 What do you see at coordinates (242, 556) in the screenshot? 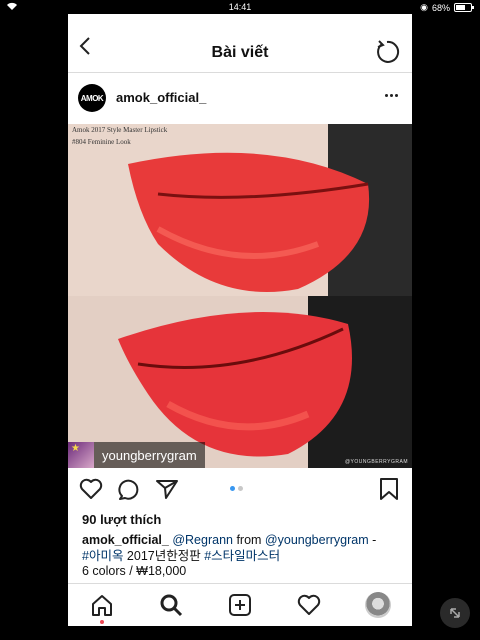
I see `caption-hashtag-stylemaster: #스타일마스터` at bounding box center [242, 556].